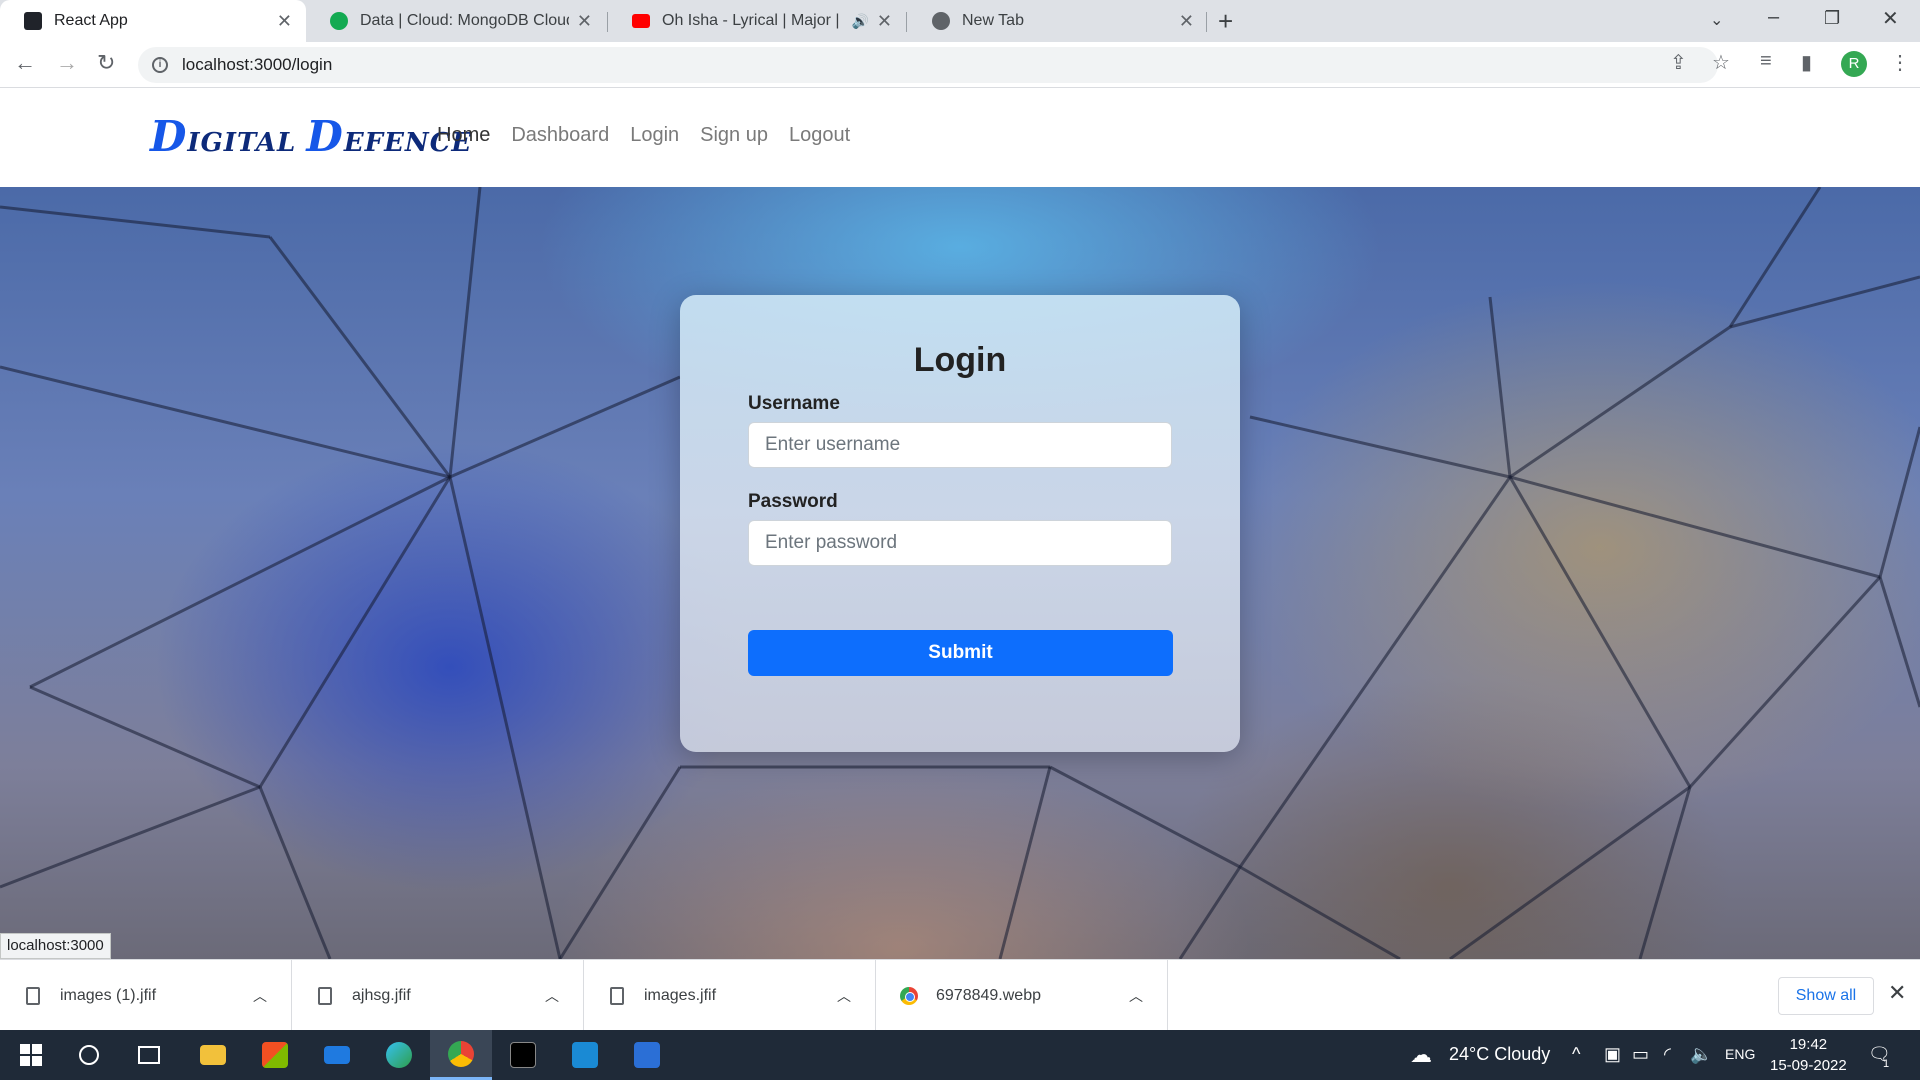 The height and width of the screenshot is (1080, 1920). What do you see at coordinates (1576, 1054) in the screenshot?
I see `chevron-up-icon: ^` at bounding box center [1576, 1054].